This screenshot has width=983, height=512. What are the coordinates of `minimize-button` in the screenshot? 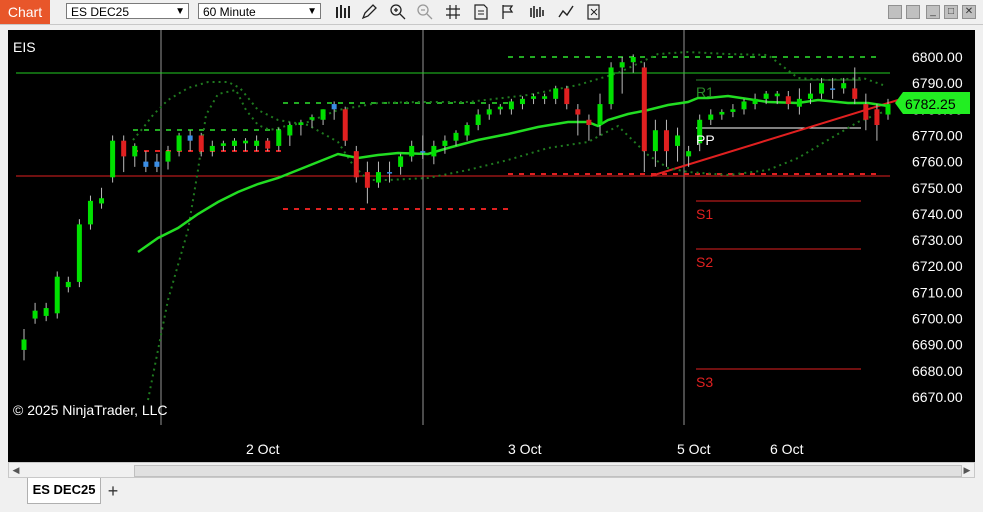 It's located at (895, 12).